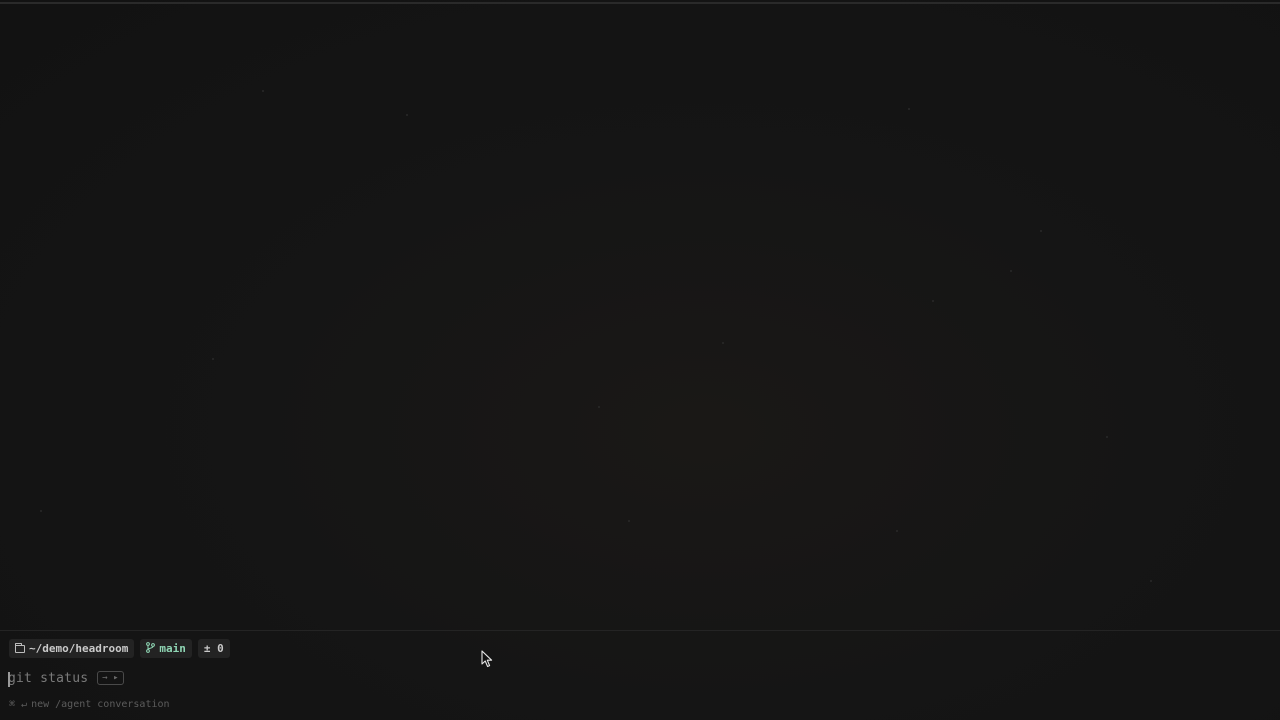 This screenshot has height=720, width=1280. What do you see at coordinates (20, 648) in the screenshot?
I see `folder-icon` at bounding box center [20, 648].